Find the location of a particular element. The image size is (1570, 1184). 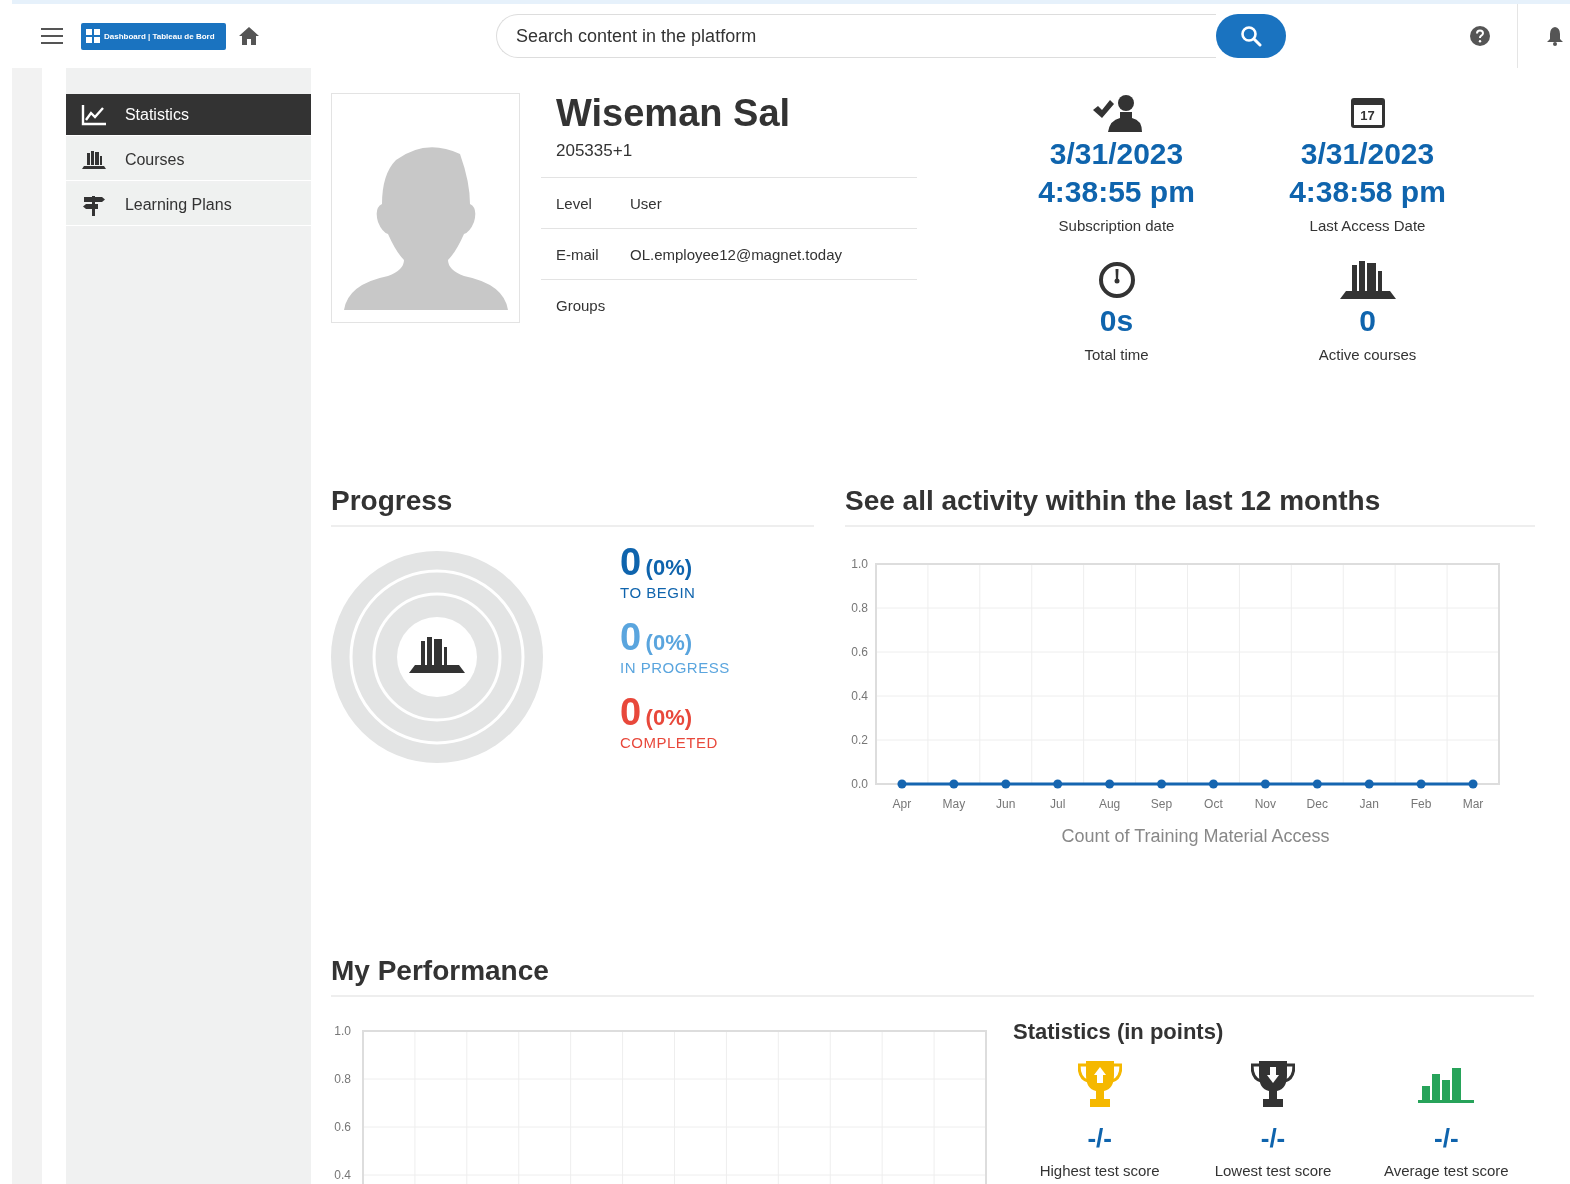

axis-tick-label: Nov is located at coordinates (1265, 804).